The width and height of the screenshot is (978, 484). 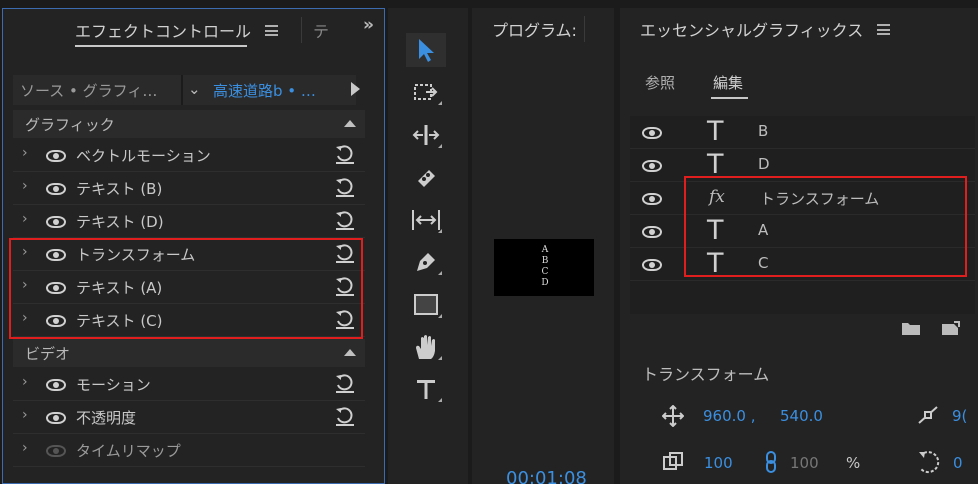 What do you see at coordinates (119, 189) in the screenshot?
I see `effect-name: テキスト (B)` at bounding box center [119, 189].